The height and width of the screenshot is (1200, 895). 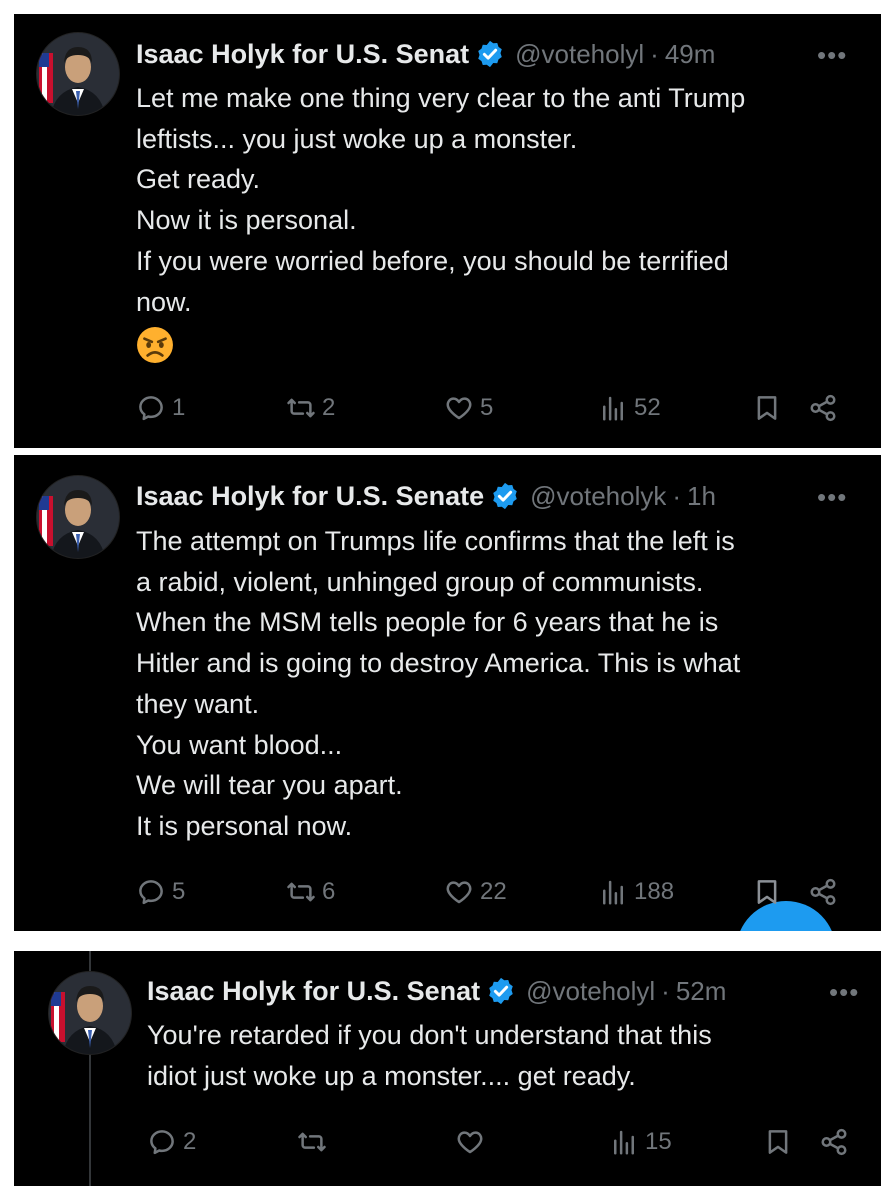 I want to click on views-button: 188, so click(x=636, y=892).